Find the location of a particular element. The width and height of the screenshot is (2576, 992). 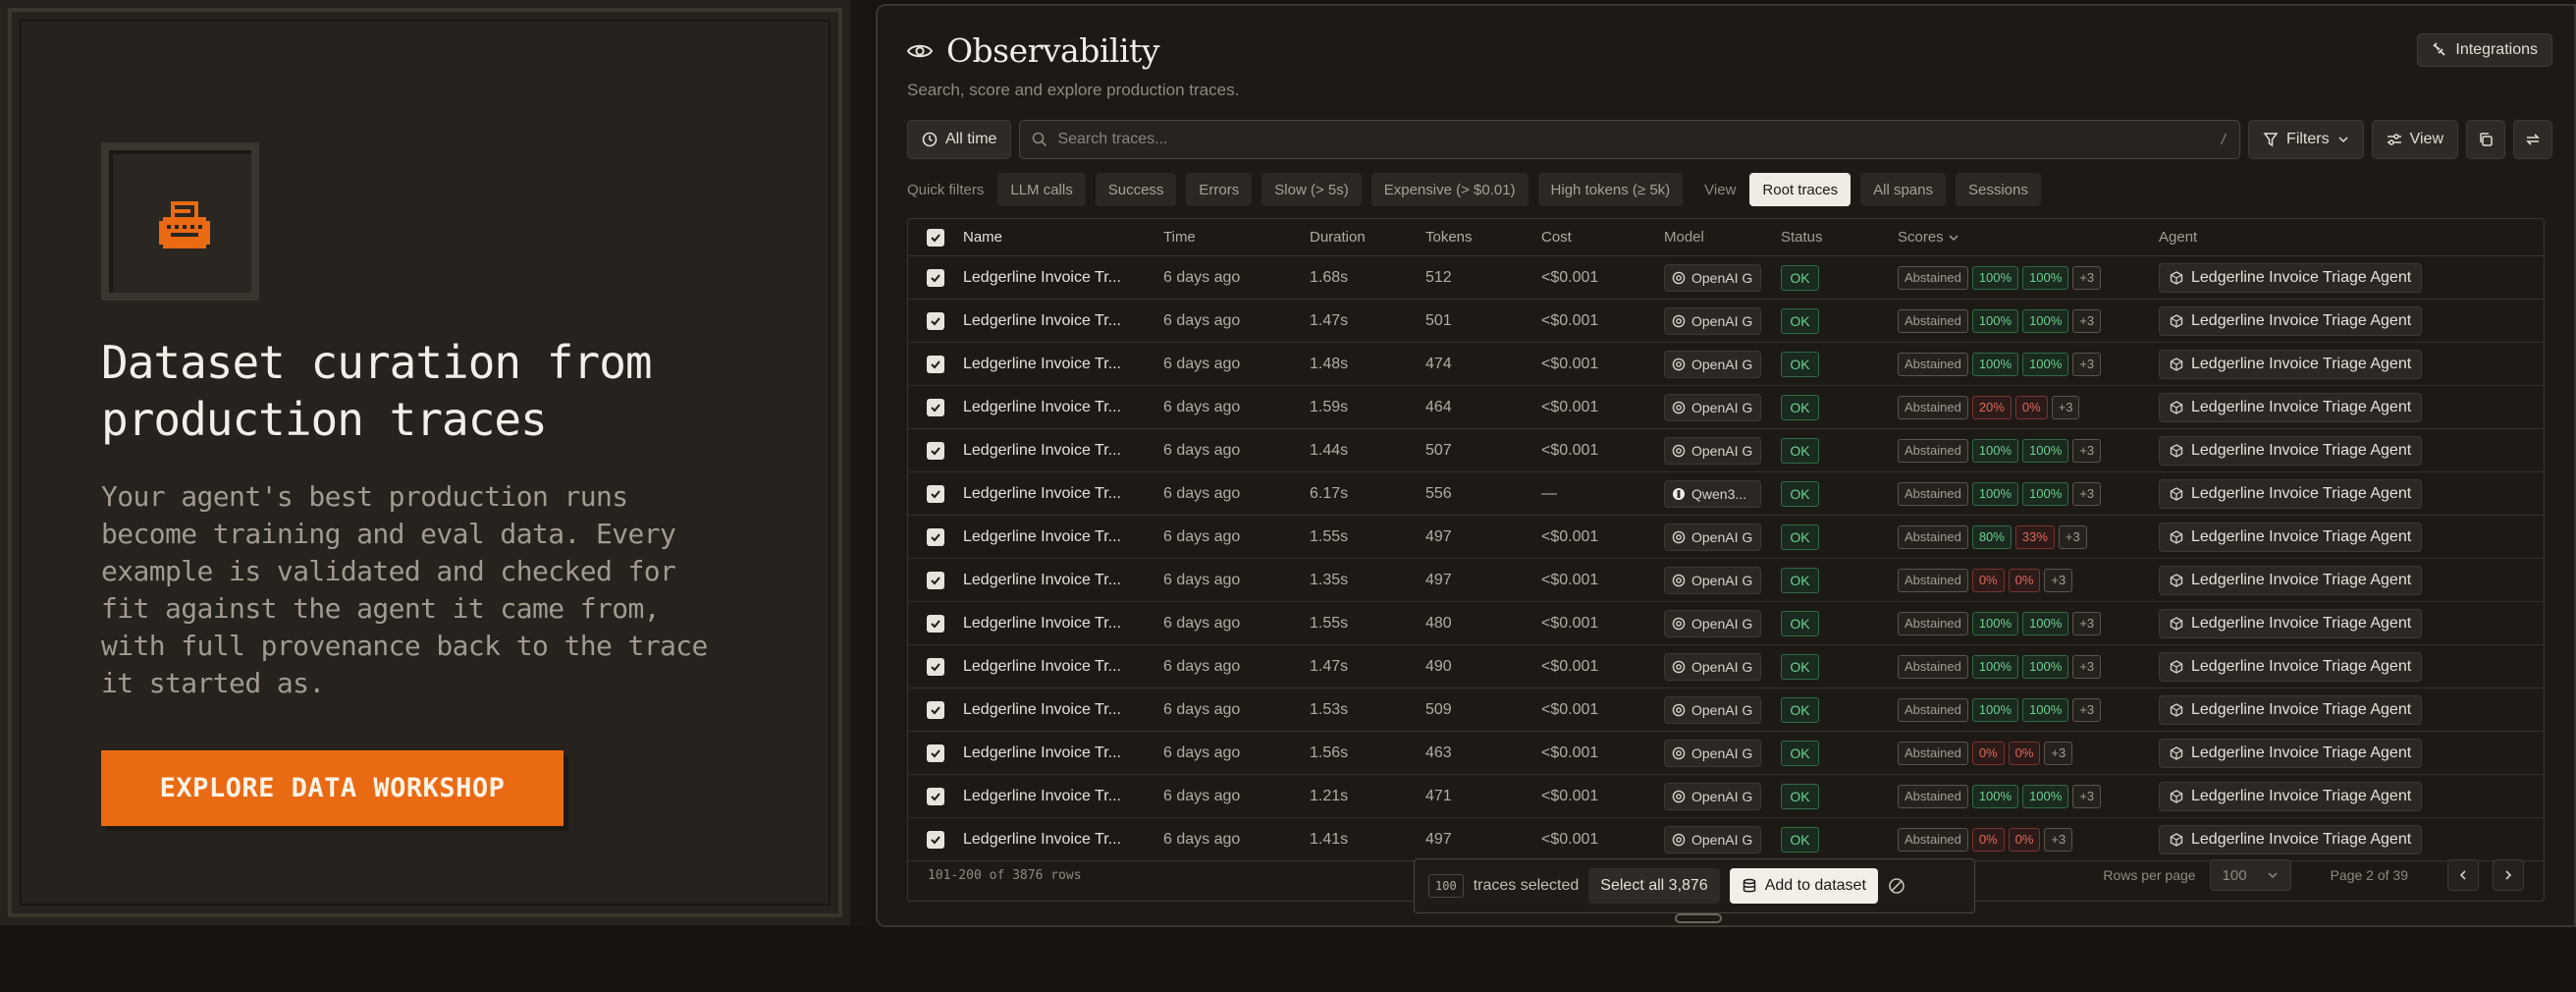

resize-handle is located at coordinates (1698, 918).